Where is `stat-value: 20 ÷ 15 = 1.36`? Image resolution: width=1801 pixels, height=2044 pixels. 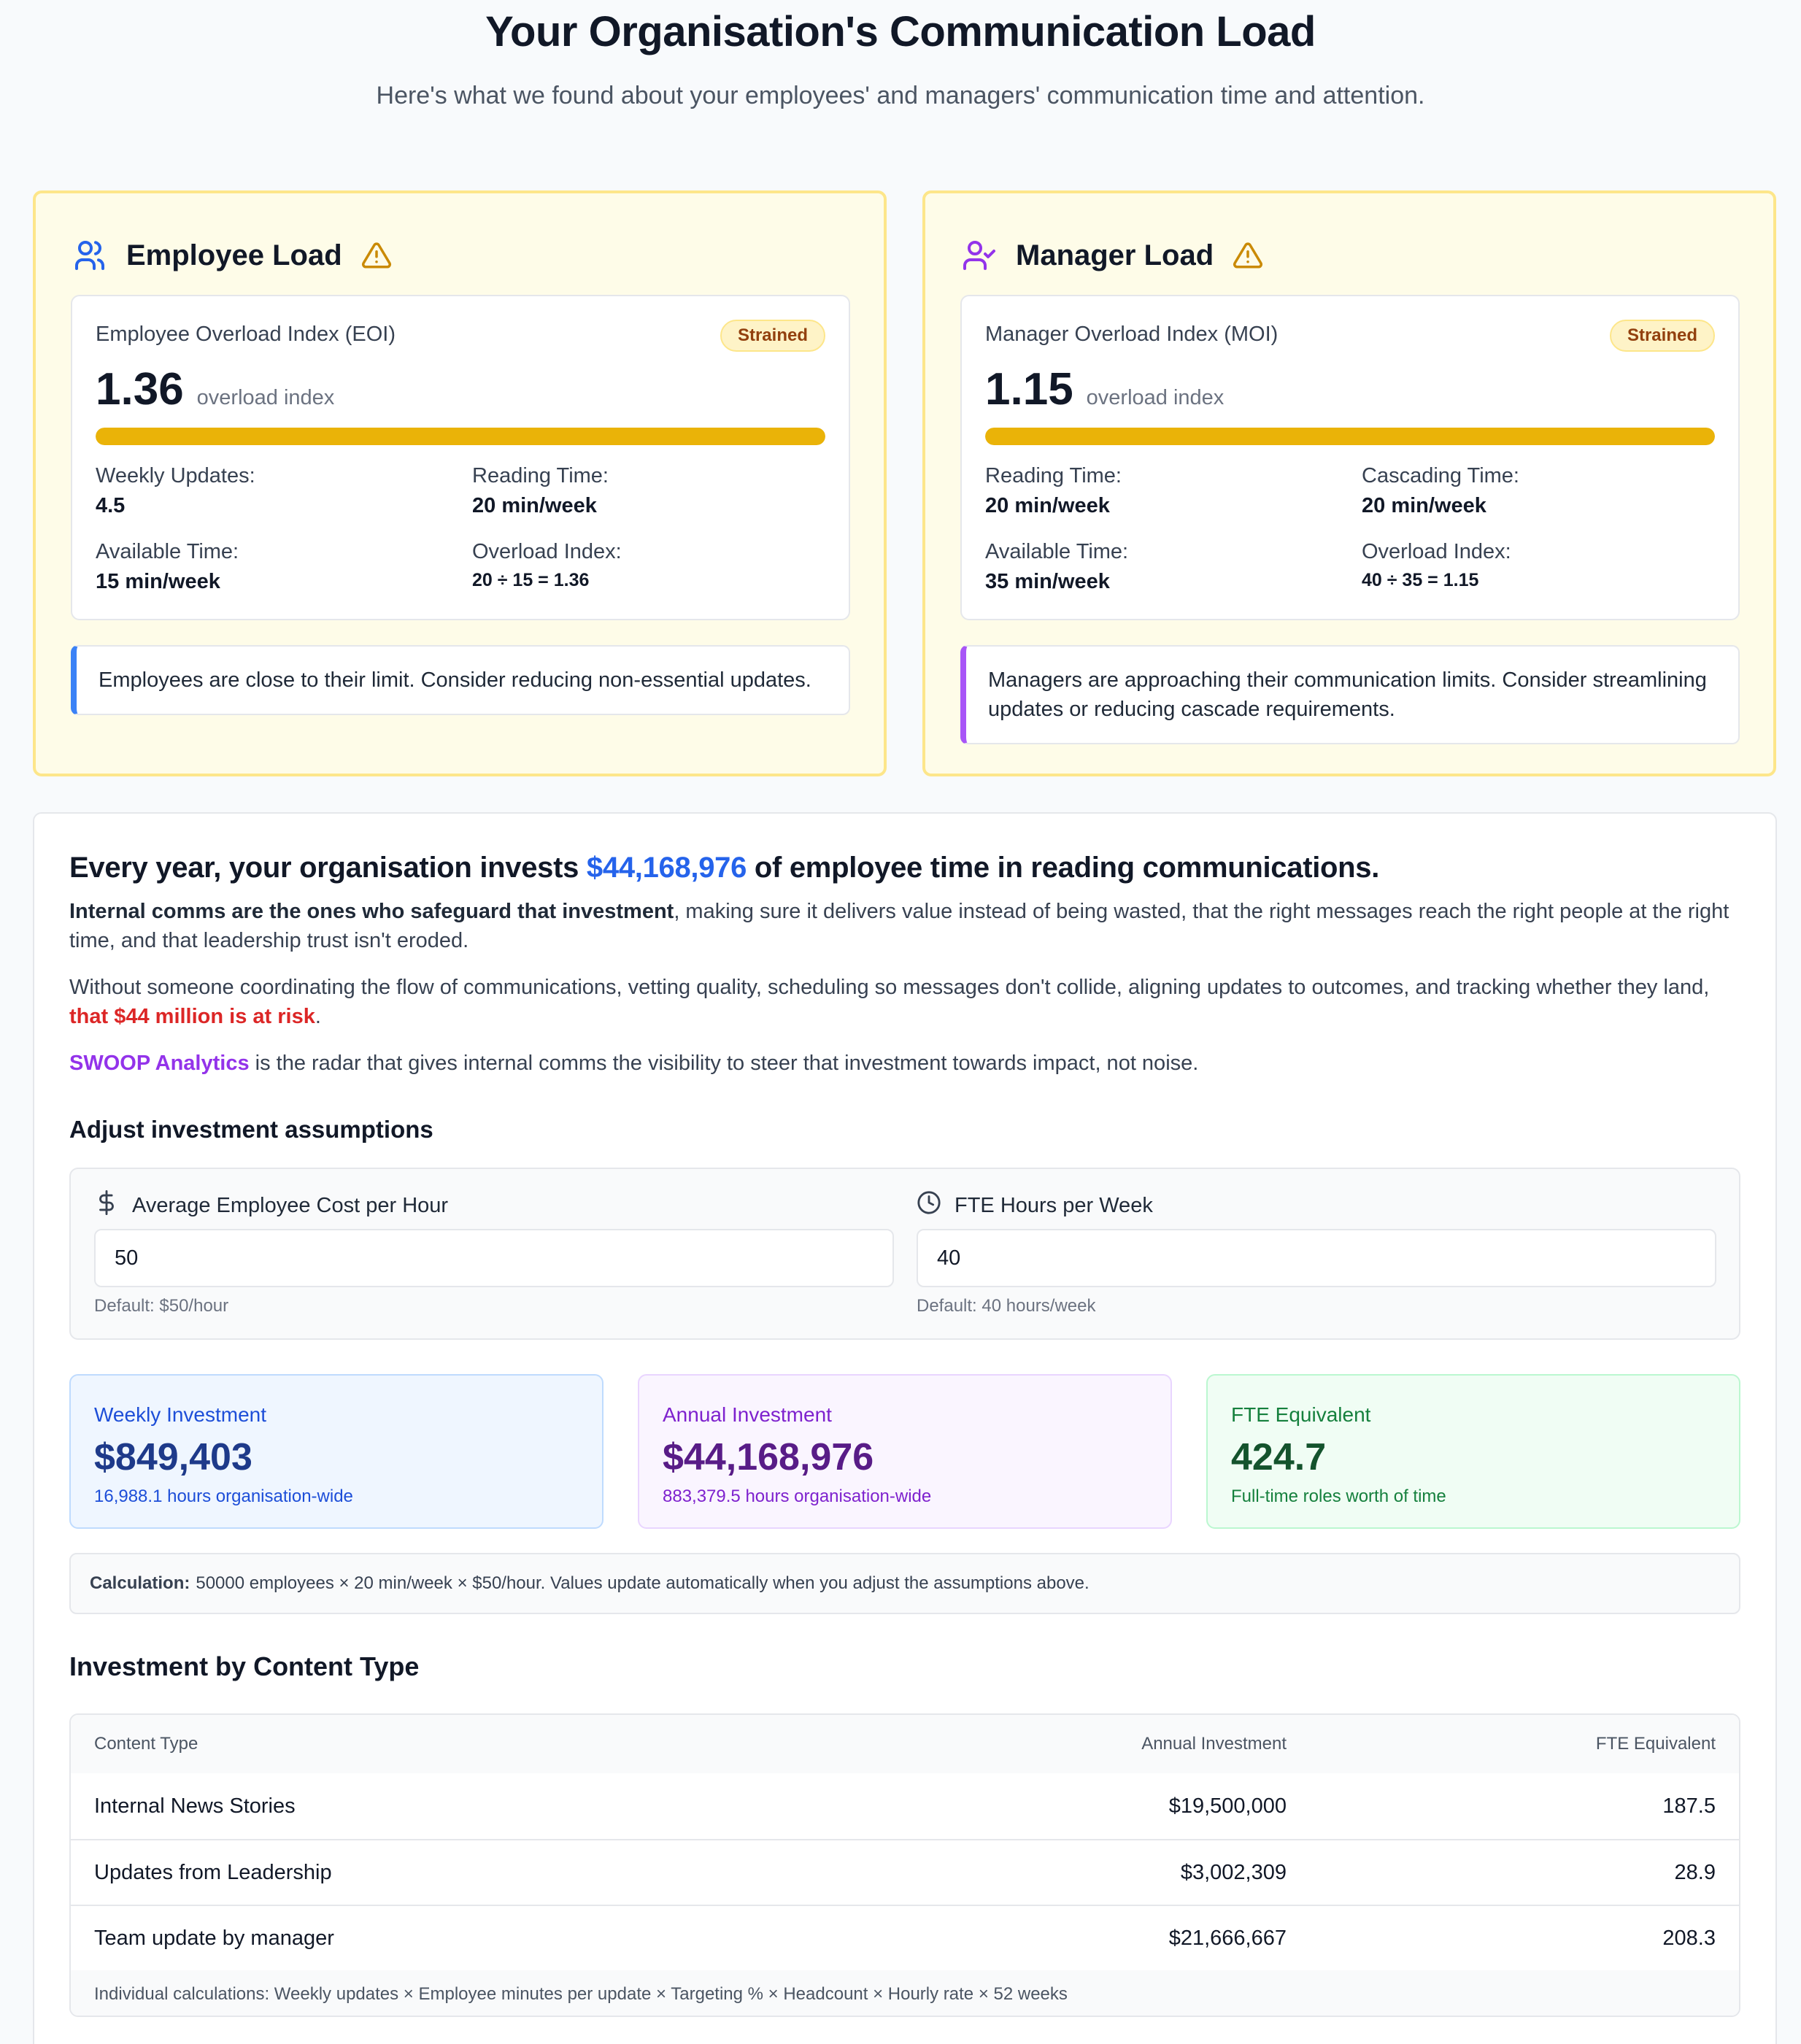
stat-value: 20 ÷ 15 = 1.36 is located at coordinates (531, 580).